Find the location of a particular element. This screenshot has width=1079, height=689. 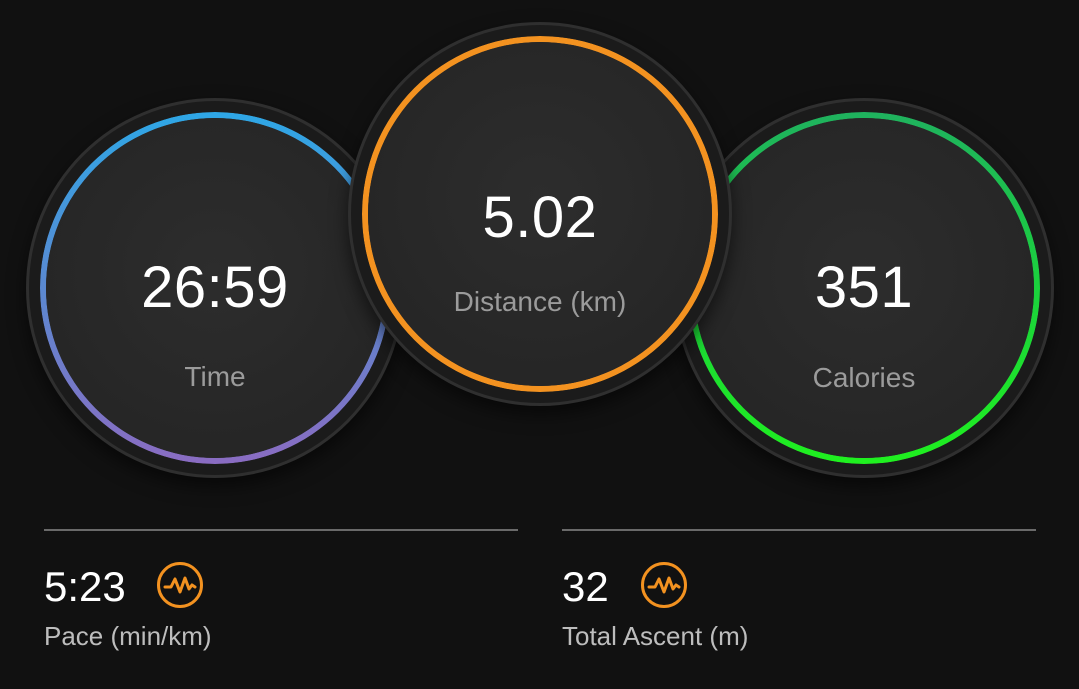

calories-value: 351 is located at coordinates (864, 287).